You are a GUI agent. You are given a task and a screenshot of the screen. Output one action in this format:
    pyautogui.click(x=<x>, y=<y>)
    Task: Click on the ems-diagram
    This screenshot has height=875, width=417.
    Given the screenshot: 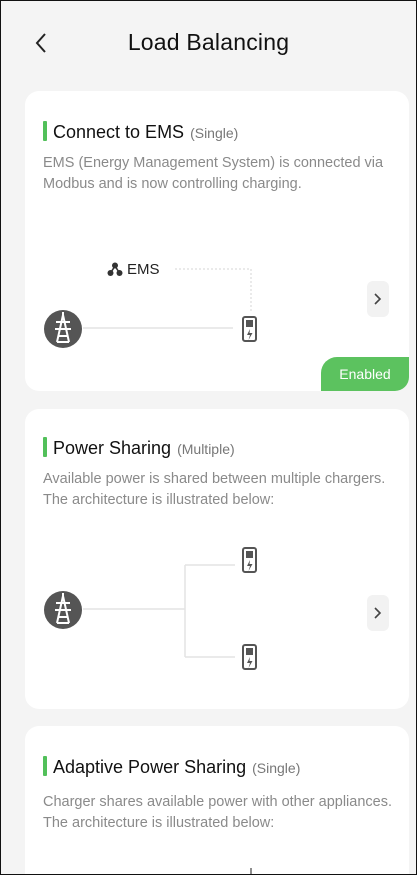 What is the action you would take?
    pyautogui.click(x=150, y=305)
    